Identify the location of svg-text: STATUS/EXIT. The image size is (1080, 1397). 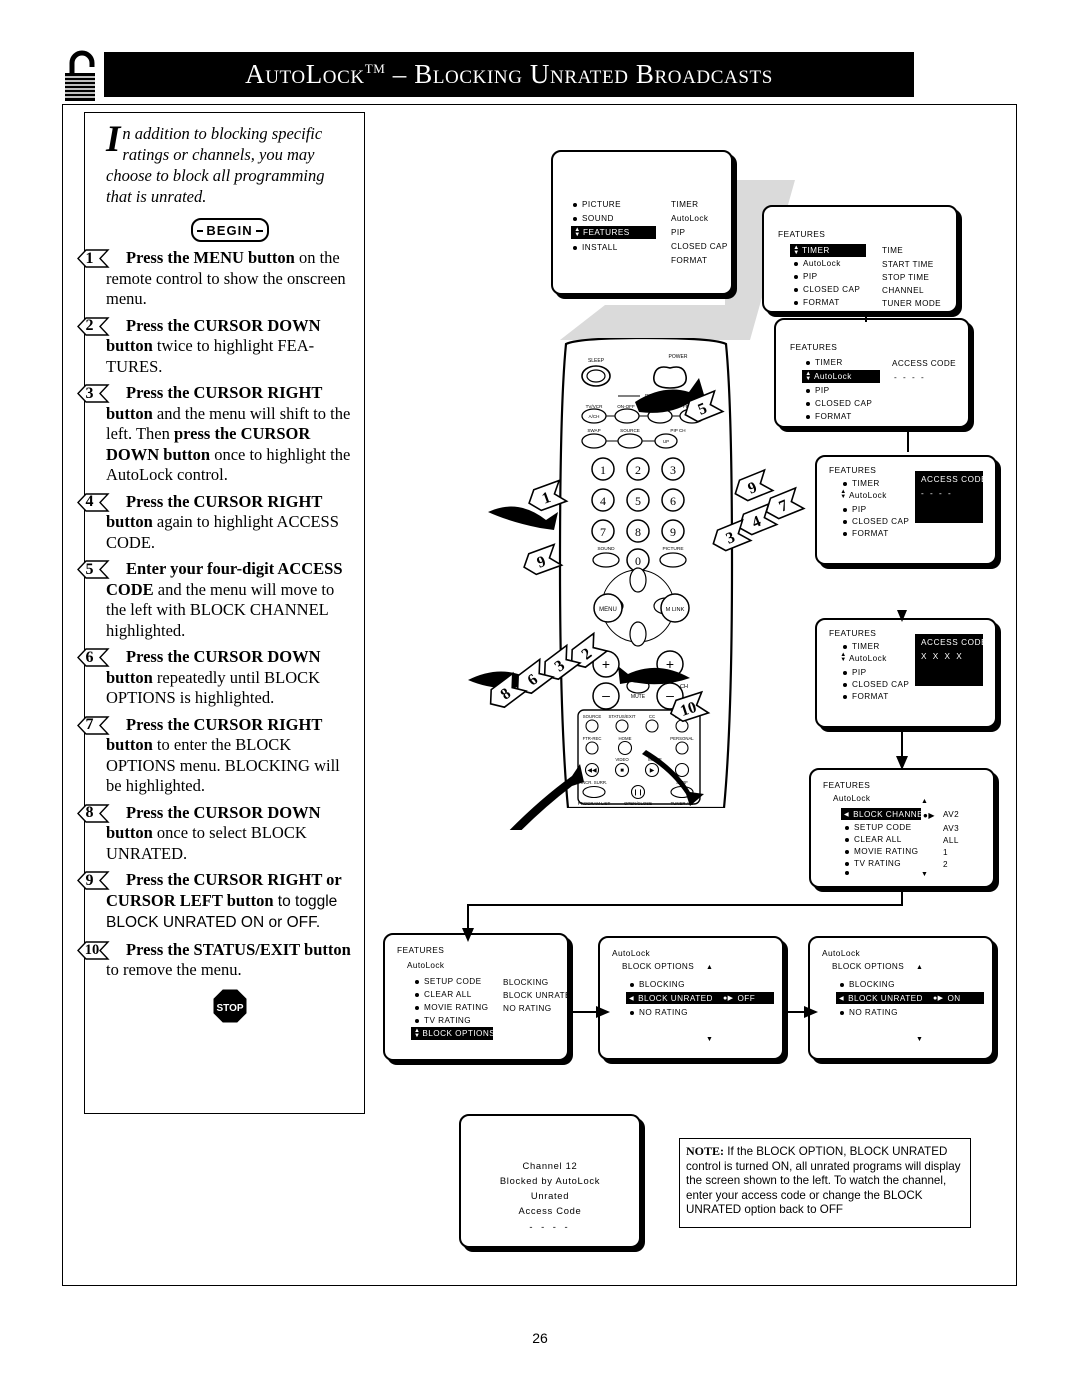
(621, 716).